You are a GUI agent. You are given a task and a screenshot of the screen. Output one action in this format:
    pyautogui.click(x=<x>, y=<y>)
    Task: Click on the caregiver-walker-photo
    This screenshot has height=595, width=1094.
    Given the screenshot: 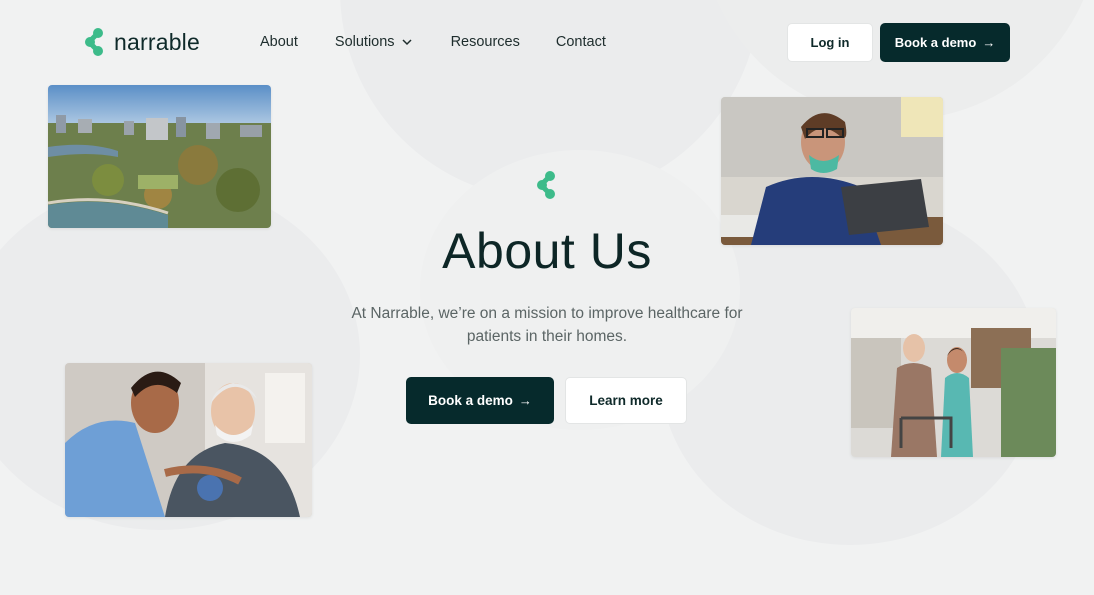 What is the action you would take?
    pyautogui.click(x=953, y=382)
    